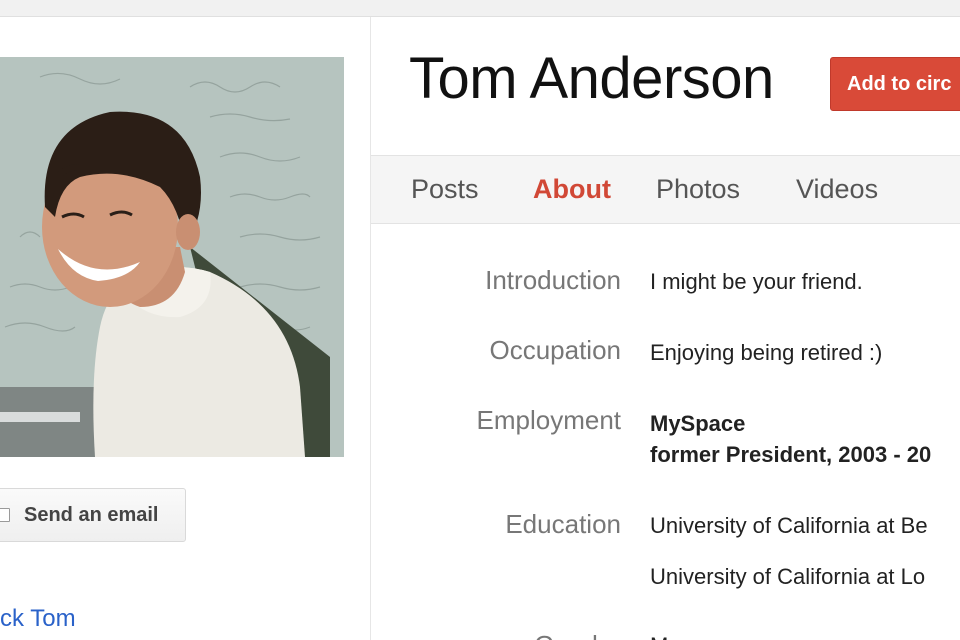  I want to click on gender-value: Ma, so click(665, 636).